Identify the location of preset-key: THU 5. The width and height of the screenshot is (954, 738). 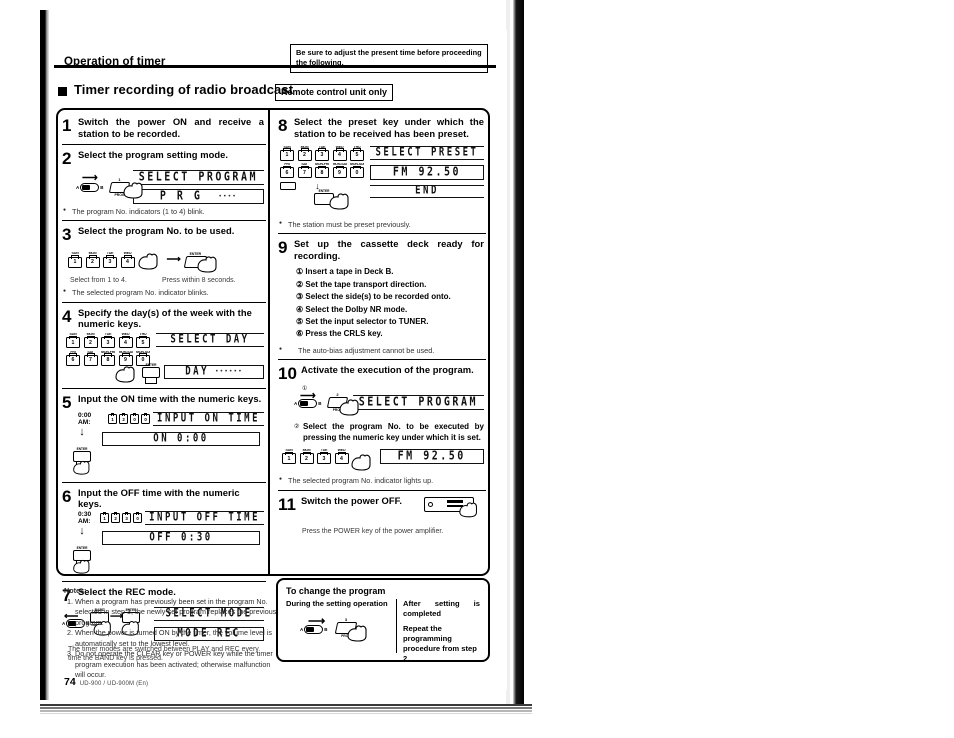
(357, 153).